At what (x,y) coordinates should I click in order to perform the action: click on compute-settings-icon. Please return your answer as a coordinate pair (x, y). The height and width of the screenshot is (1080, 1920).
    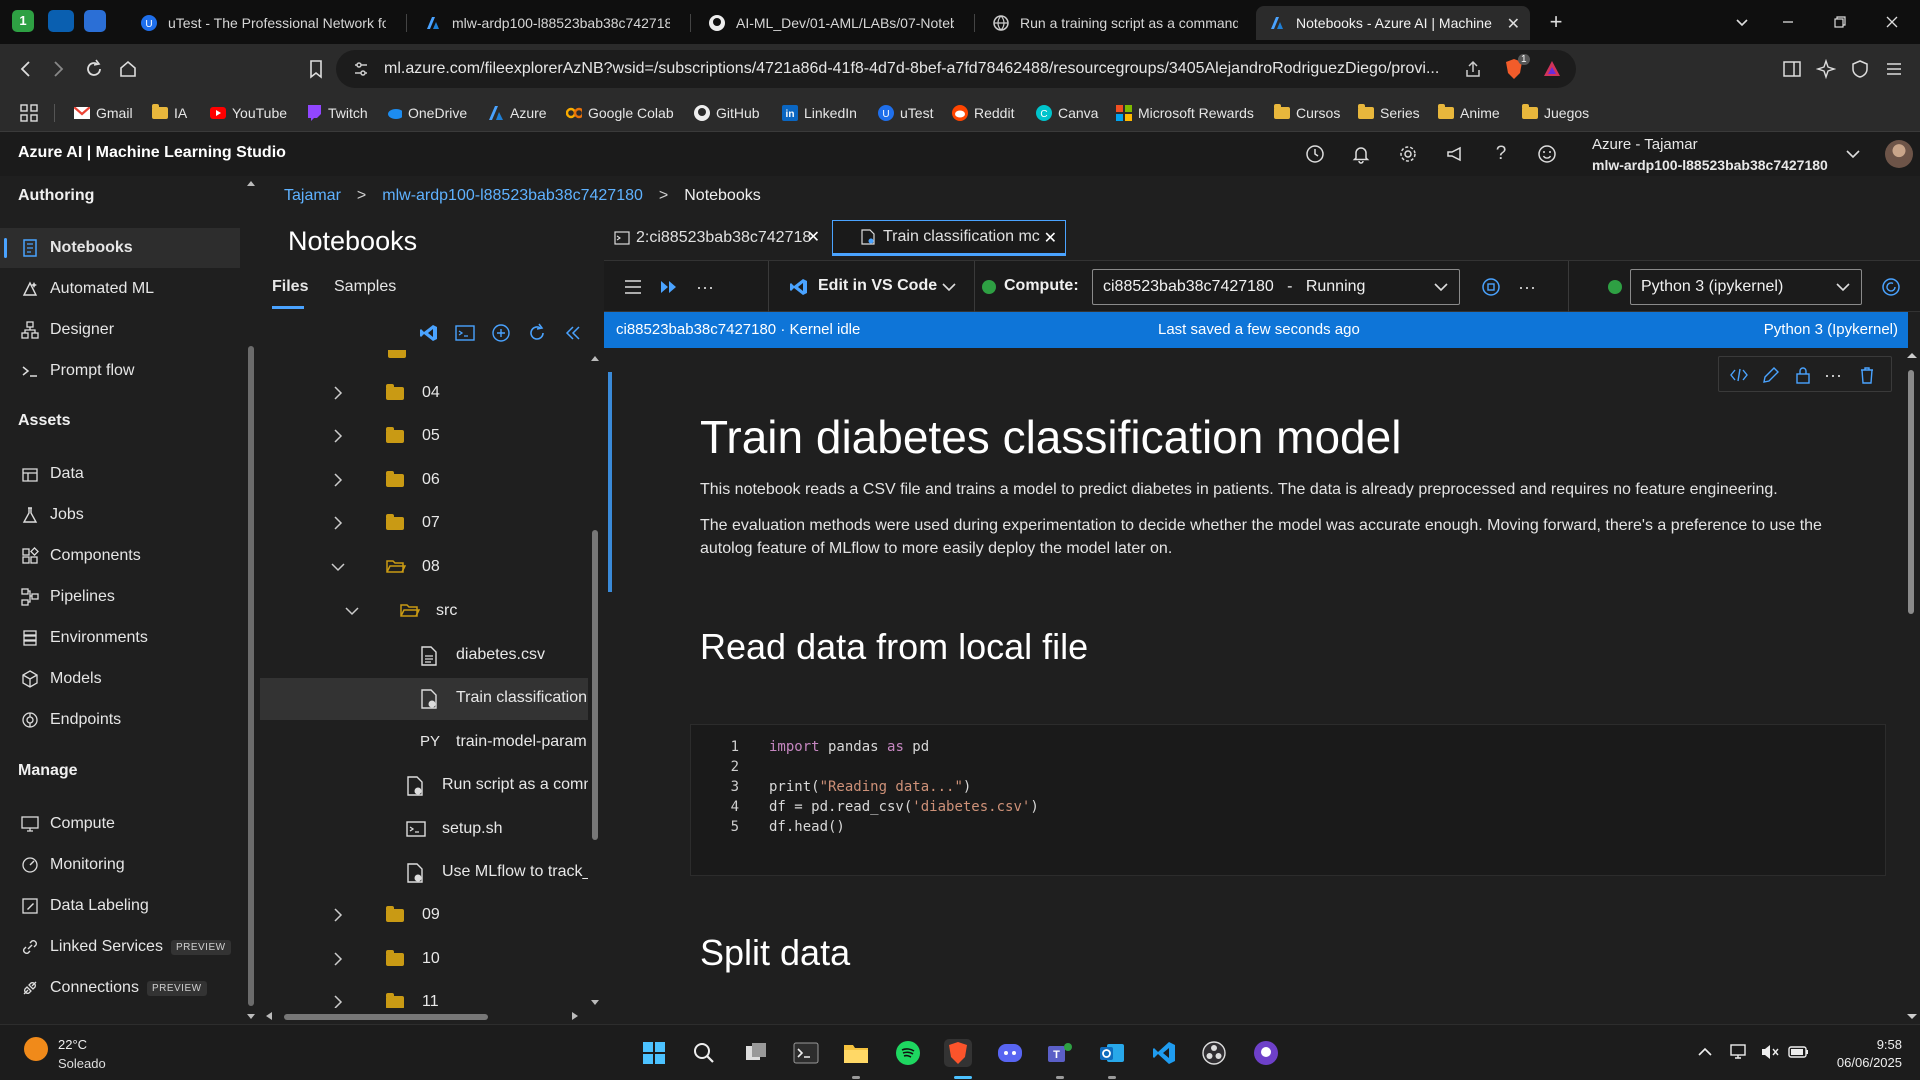
    Looking at the image, I should click on (1491, 287).